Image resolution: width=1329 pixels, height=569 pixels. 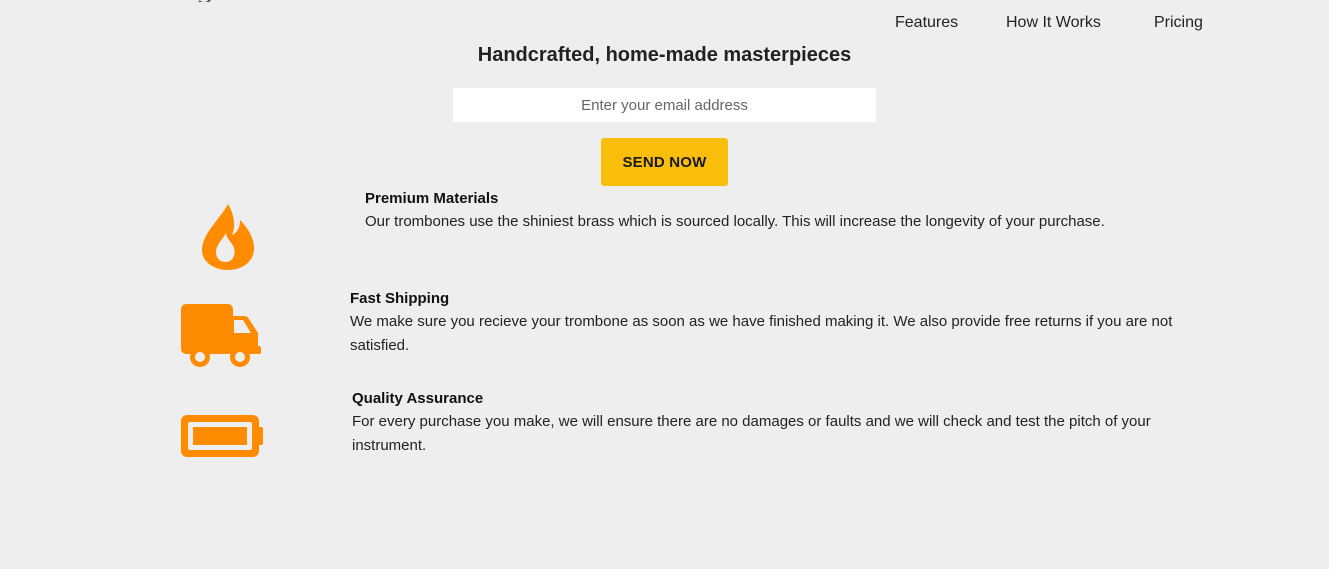 I want to click on battery-icon, so click(x=222, y=438).